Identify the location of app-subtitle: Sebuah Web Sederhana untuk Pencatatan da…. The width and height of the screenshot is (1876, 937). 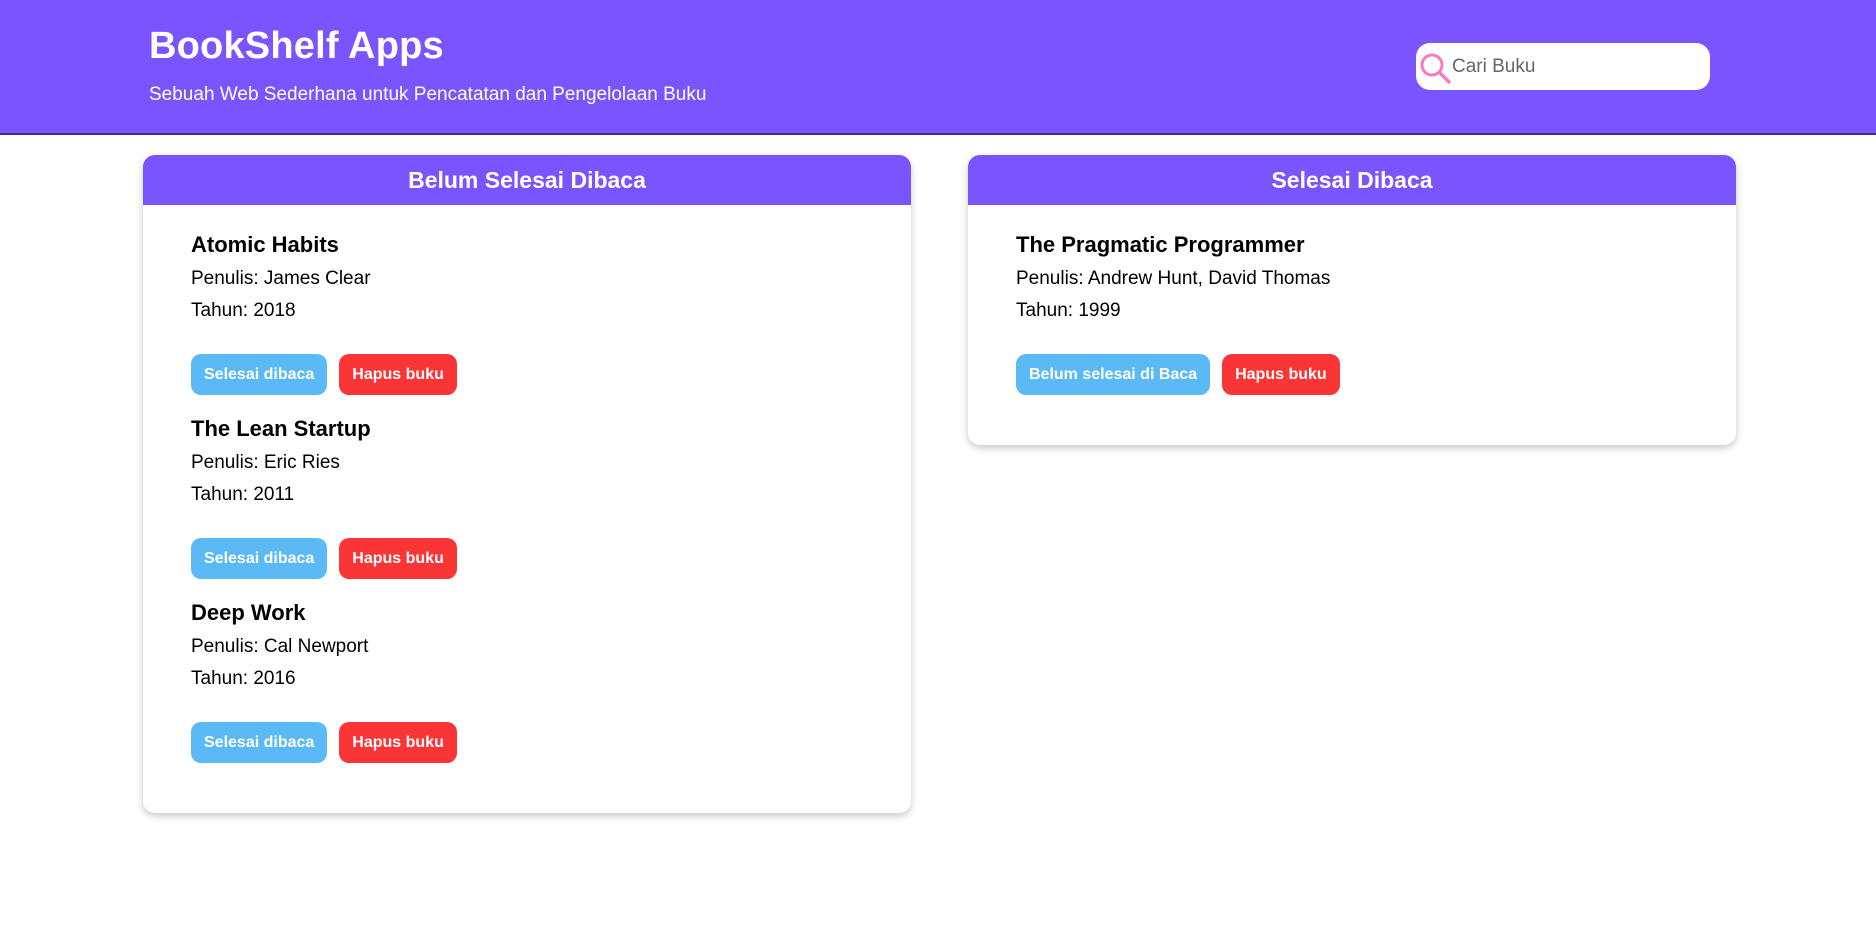
(428, 94).